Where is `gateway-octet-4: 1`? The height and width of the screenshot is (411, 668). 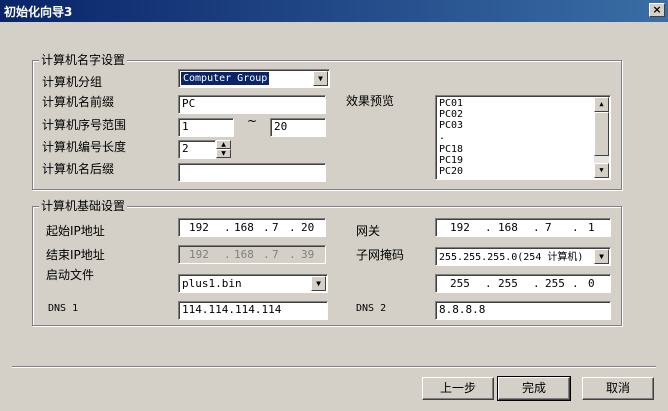
gateway-octet-4: 1 is located at coordinates (591, 227).